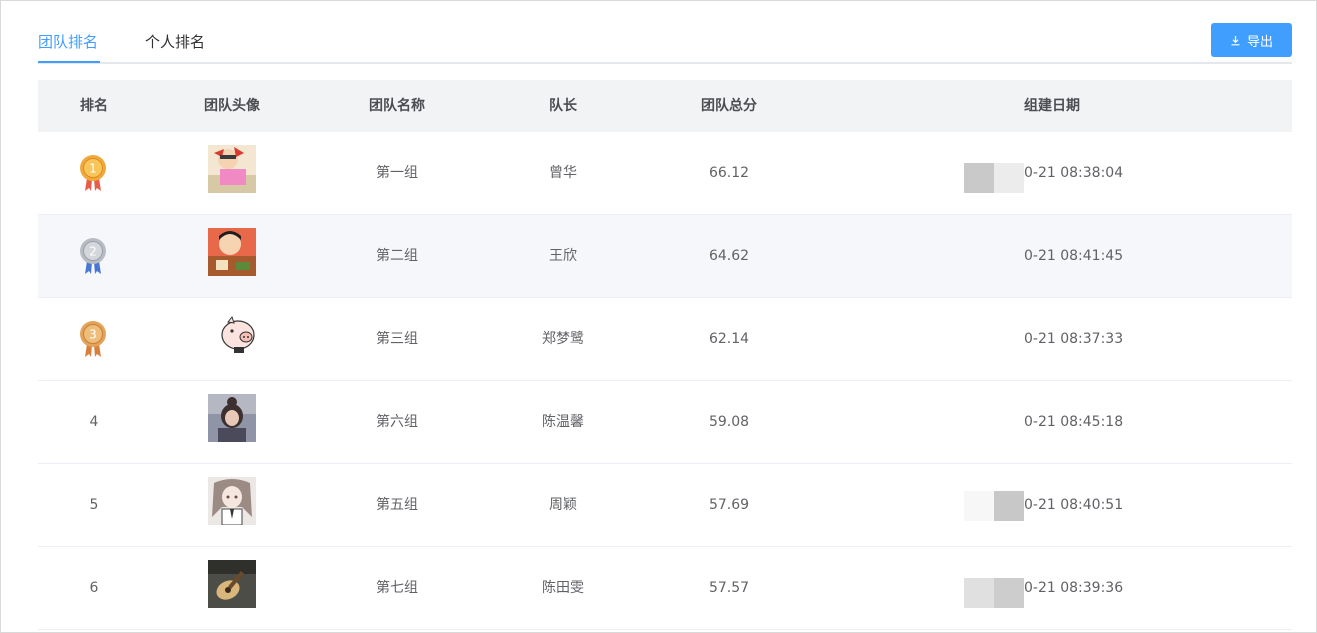  I want to click on header-avatar: 团队头像, so click(232, 106).